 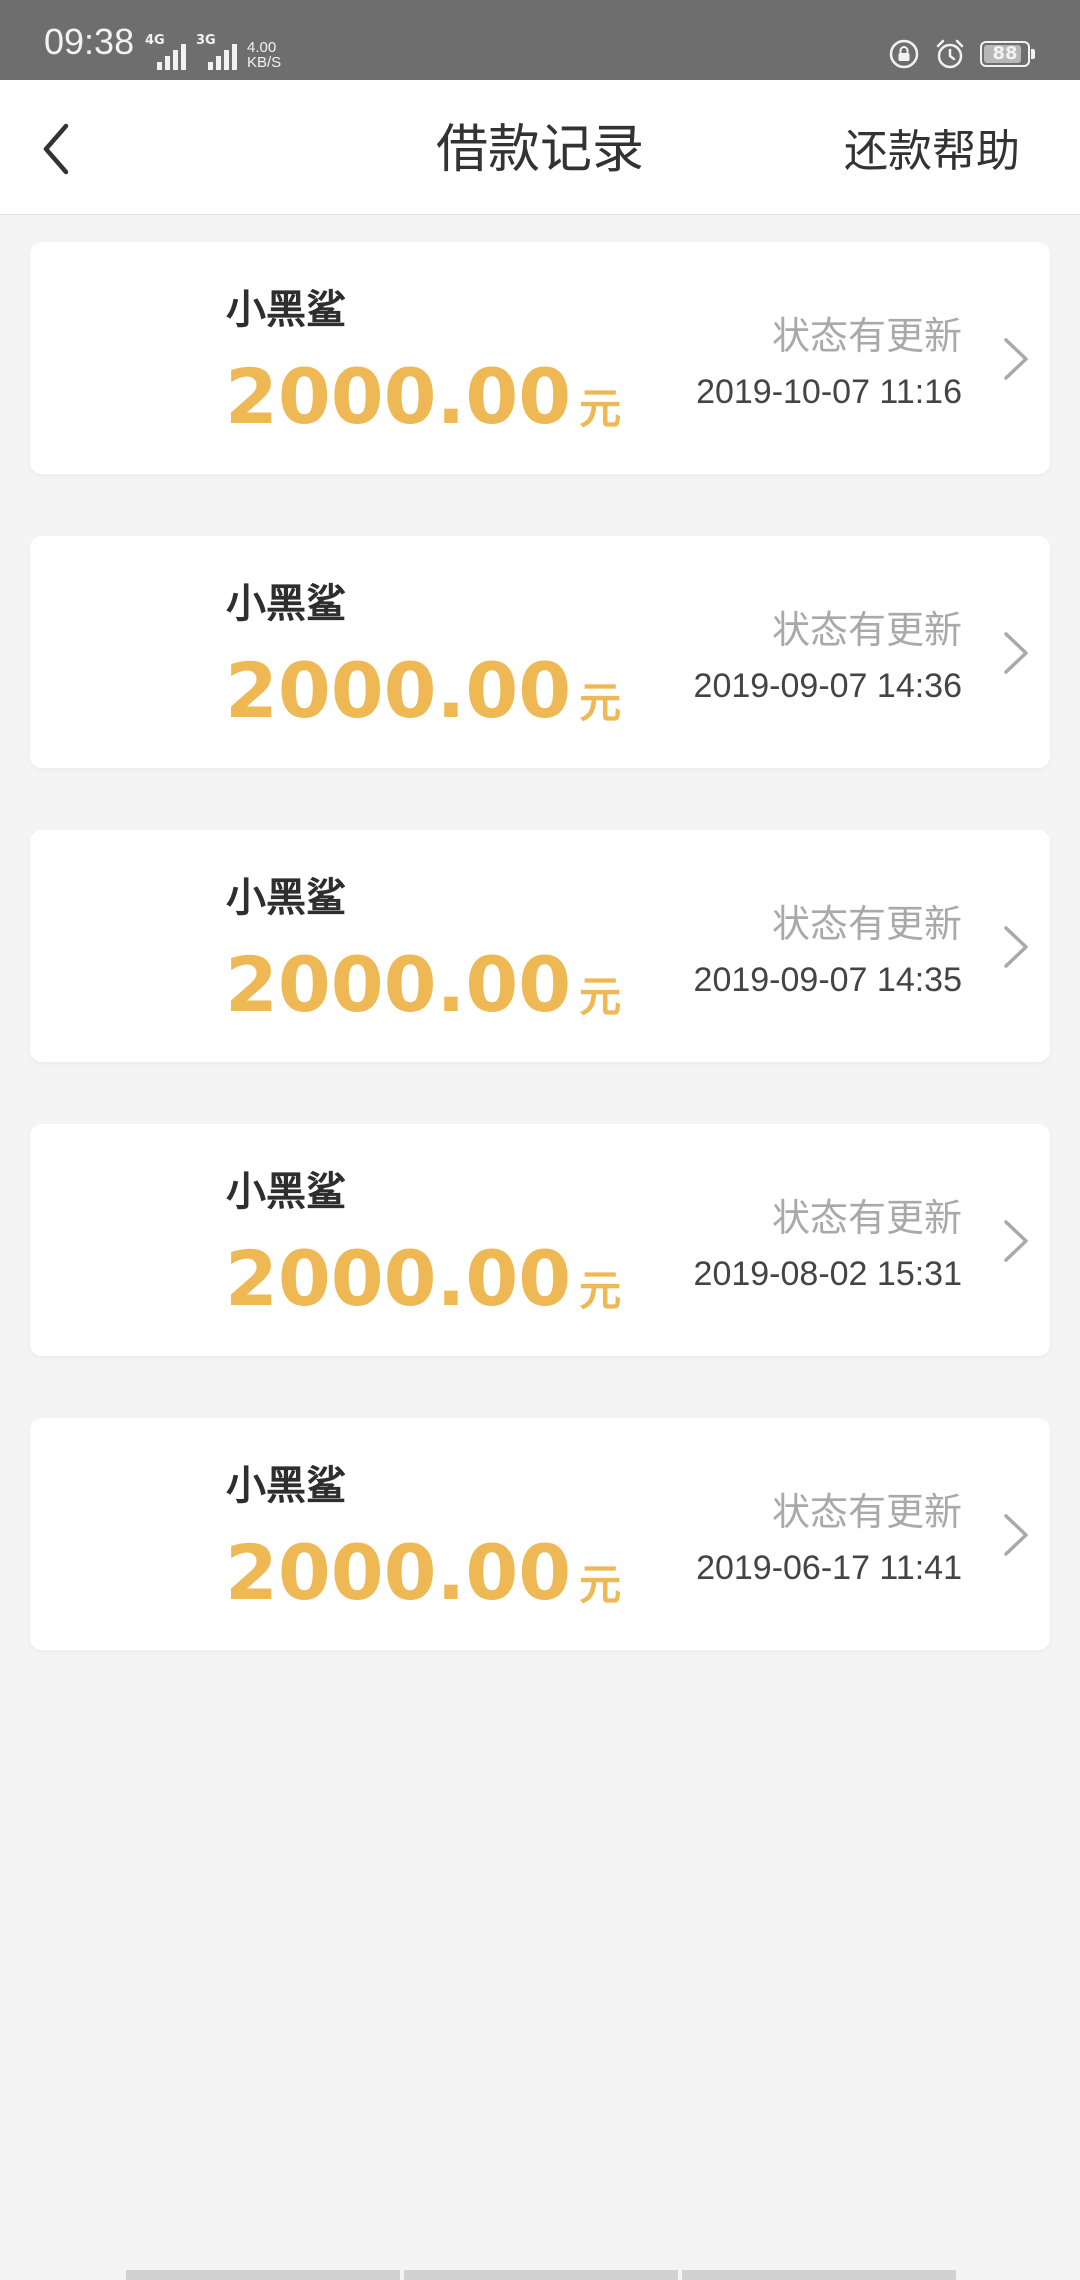 I want to click on gesture-hint-left, so click(x=263, y=2275).